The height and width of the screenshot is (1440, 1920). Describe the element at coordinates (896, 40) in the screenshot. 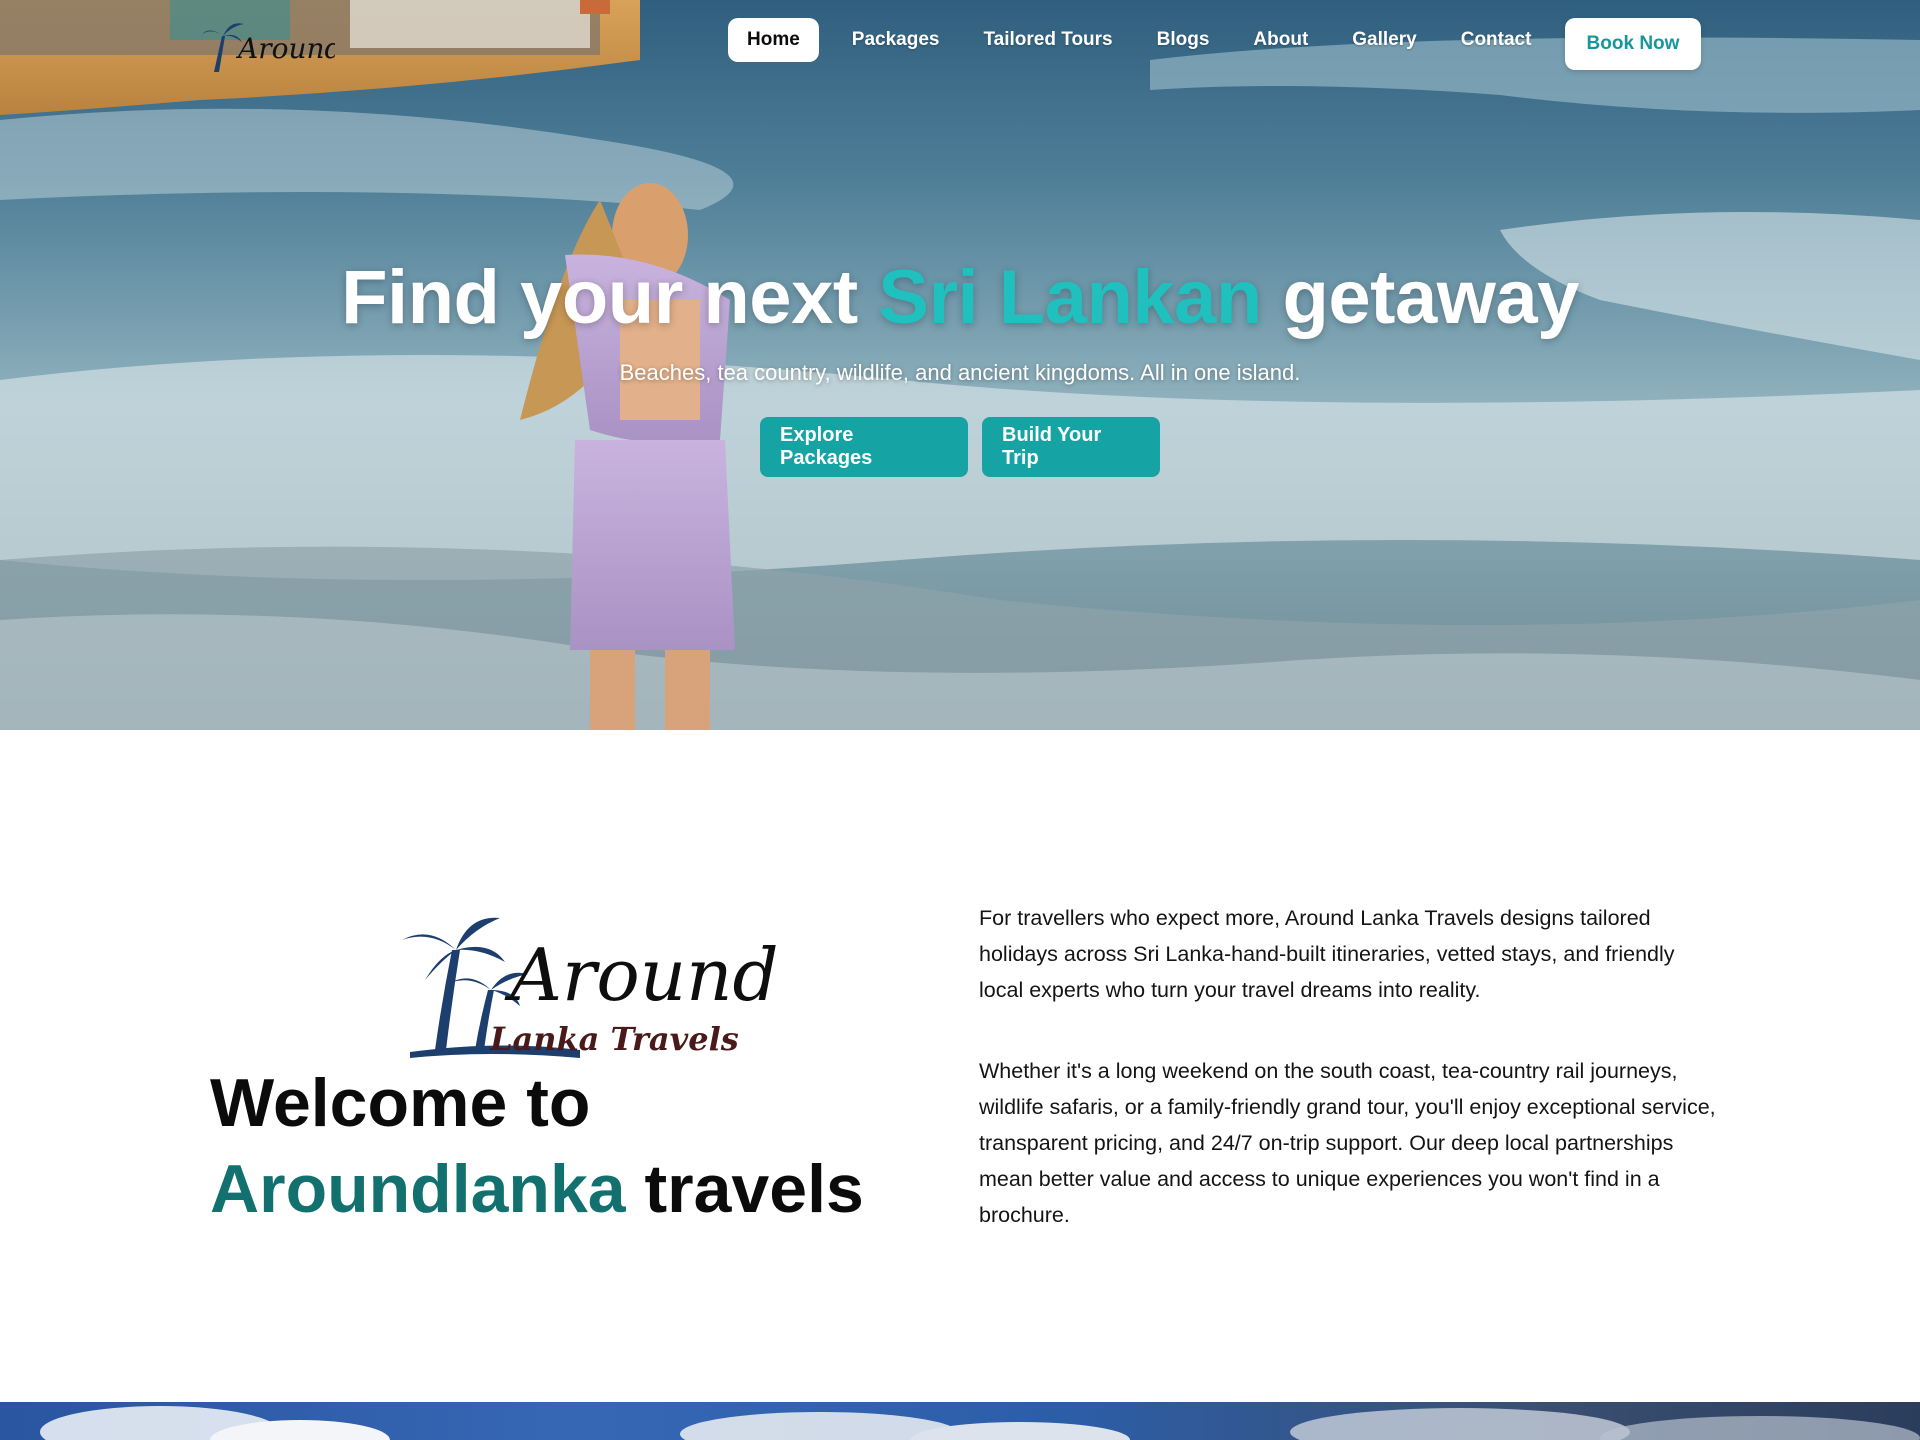

I see `nav-packages: Packages` at that location.